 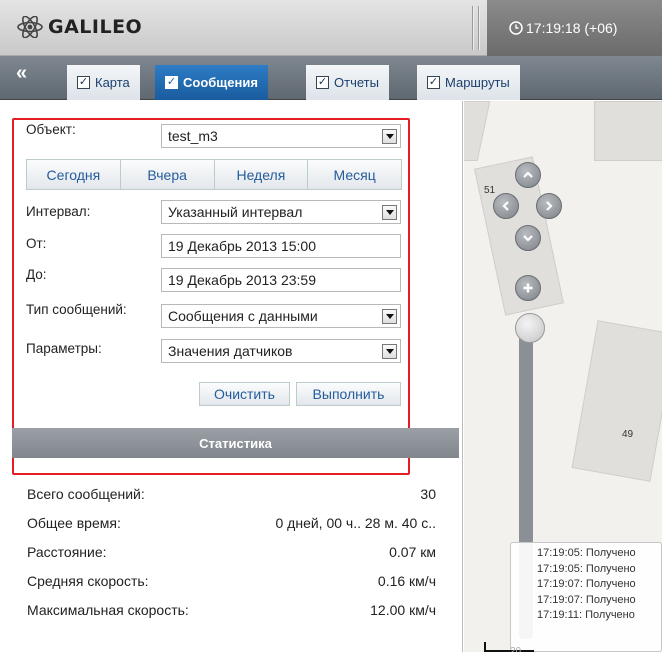 What do you see at coordinates (628, 434) in the screenshot?
I see `map-label: 49` at bounding box center [628, 434].